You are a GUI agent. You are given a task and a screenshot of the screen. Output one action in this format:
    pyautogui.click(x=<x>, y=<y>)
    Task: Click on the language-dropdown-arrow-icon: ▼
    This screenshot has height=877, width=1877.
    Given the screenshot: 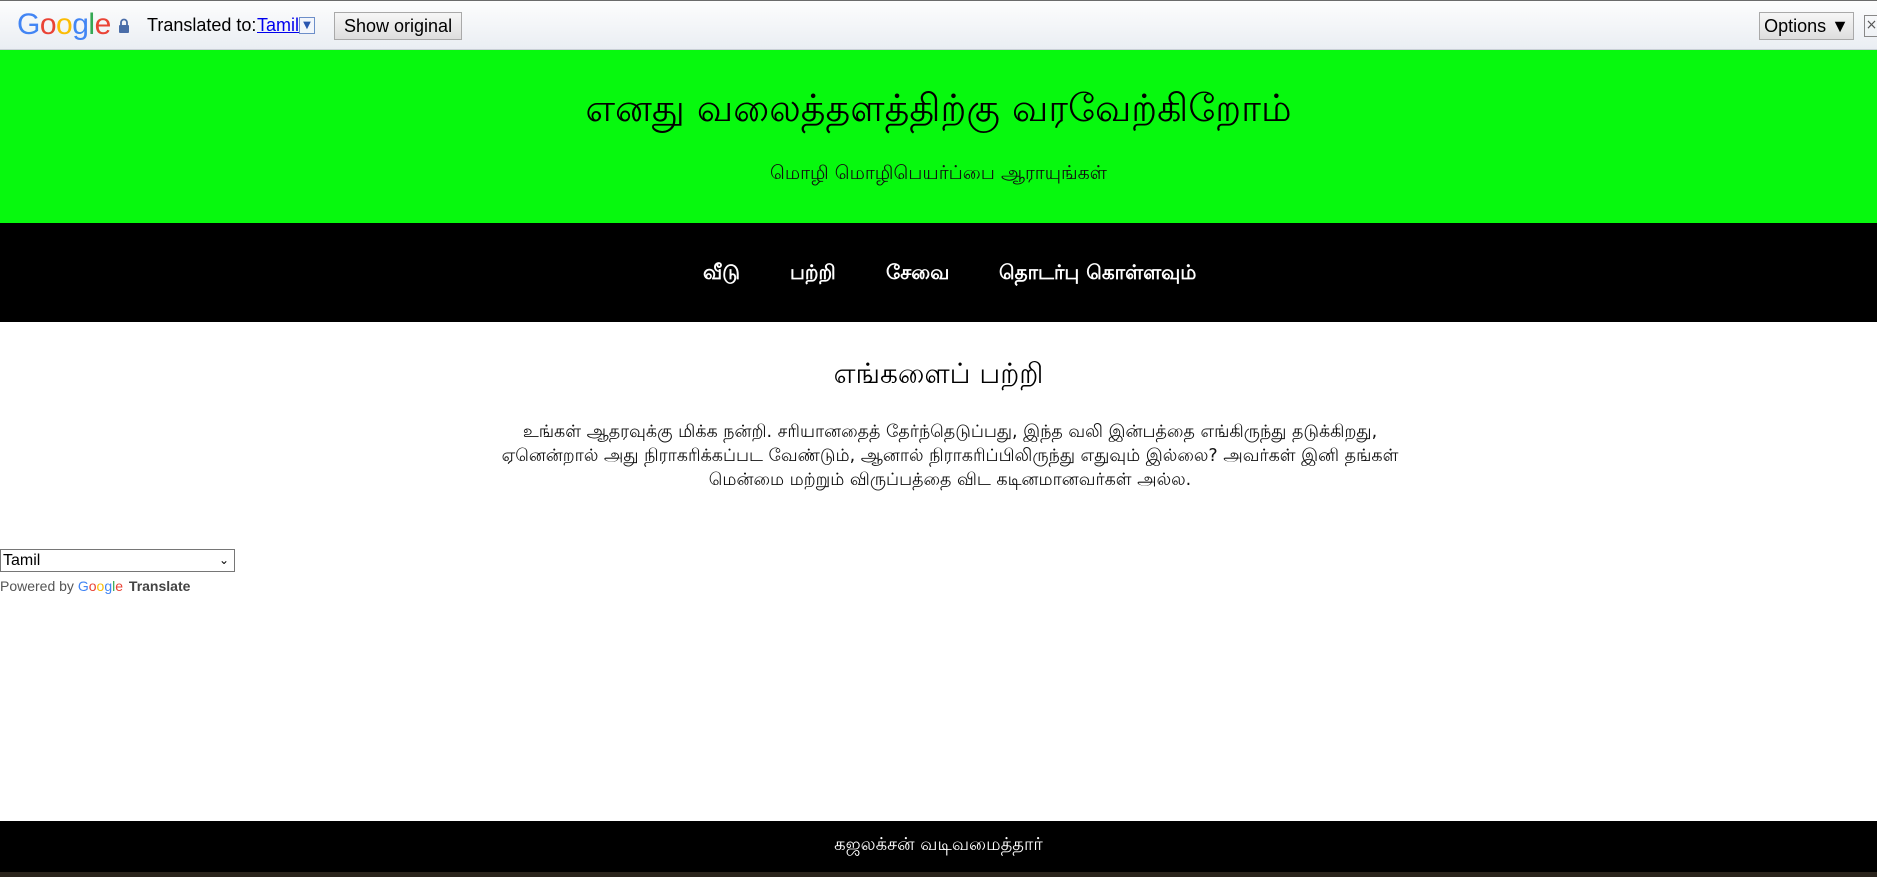 What is the action you would take?
    pyautogui.click(x=307, y=25)
    